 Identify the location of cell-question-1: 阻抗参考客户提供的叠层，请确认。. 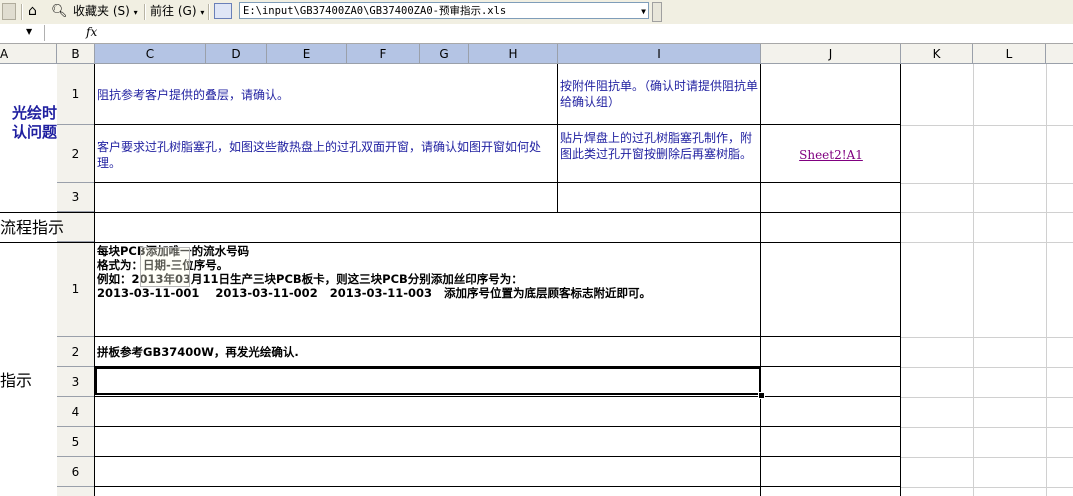
(324, 95).